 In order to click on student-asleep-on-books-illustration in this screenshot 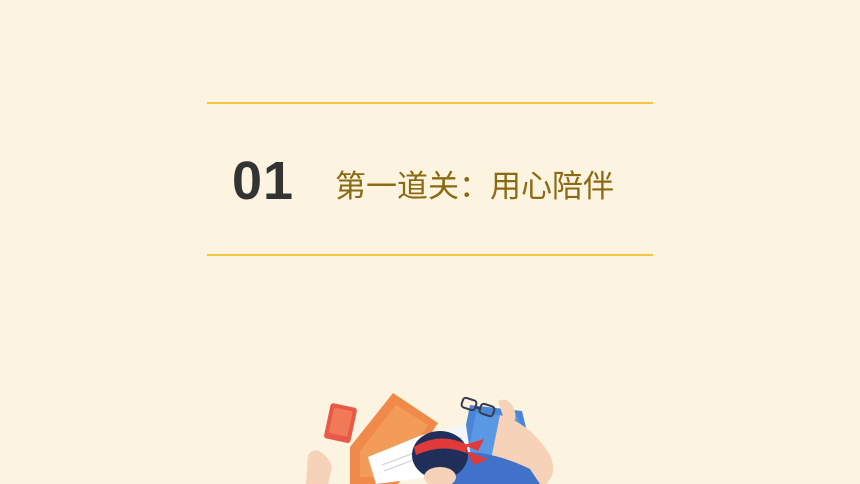, I will do `click(430, 438)`.